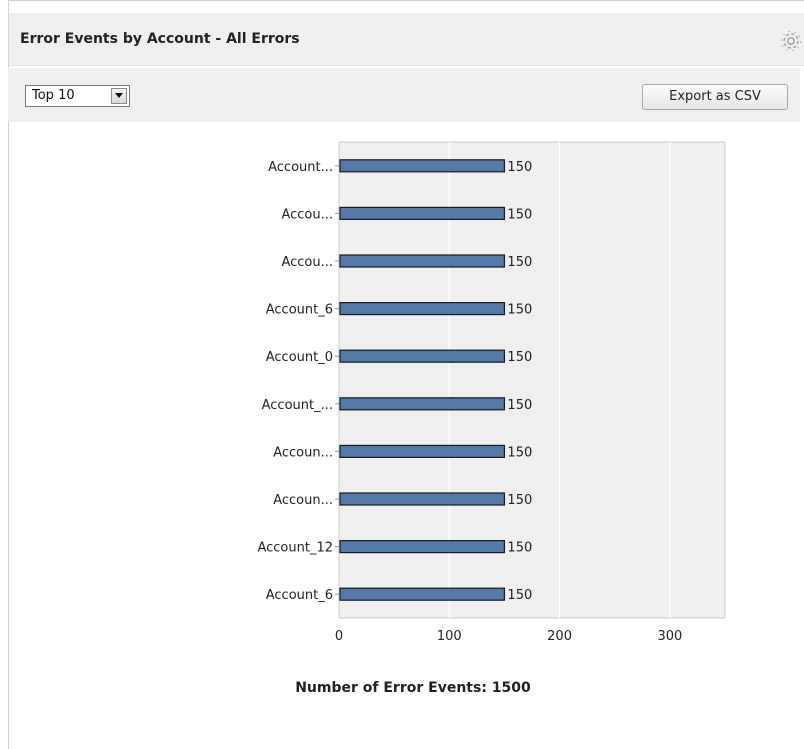 This screenshot has height=749, width=804. Describe the element at coordinates (299, 357) in the screenshot. I see `category-label: Account_0` at that location.